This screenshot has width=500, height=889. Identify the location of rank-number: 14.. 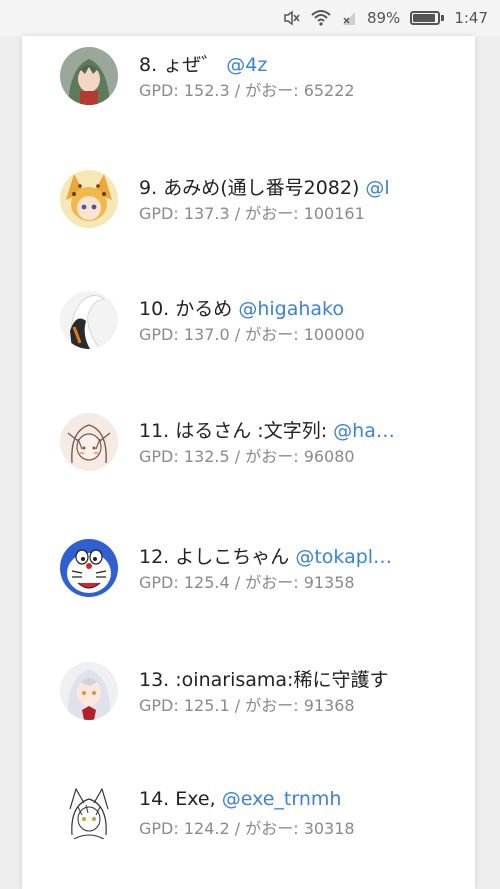
(154, 799).